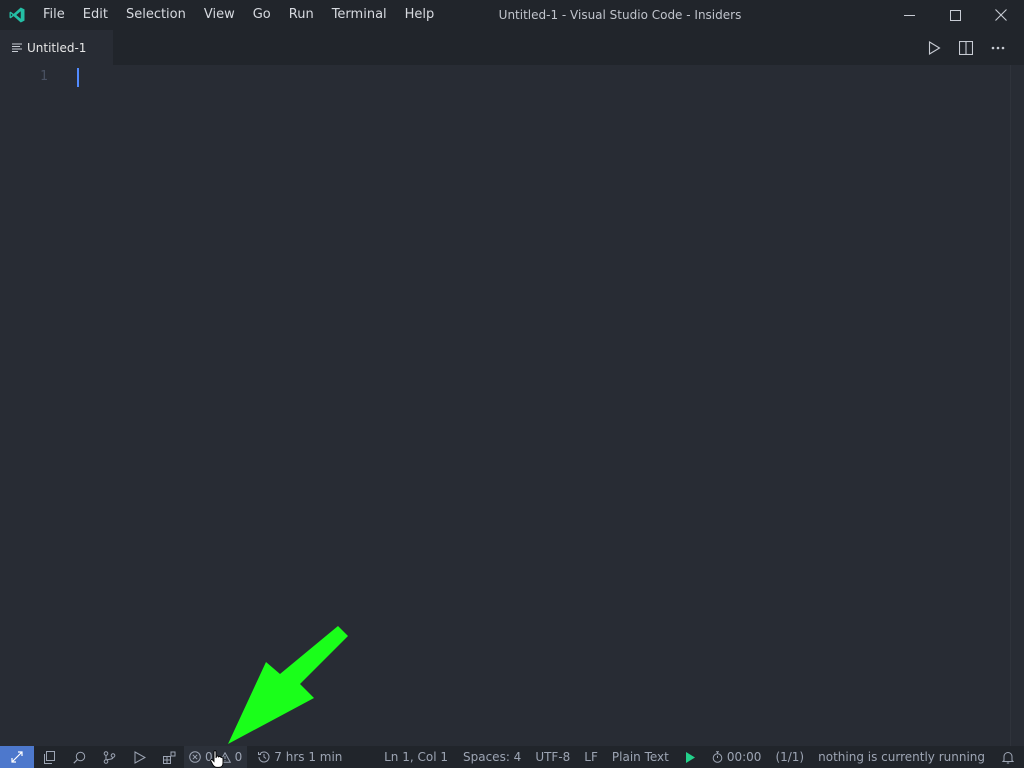 The height and width of the screenshot is (768, 1024). I want to click on end-of-line: LF, so click(591, 757).